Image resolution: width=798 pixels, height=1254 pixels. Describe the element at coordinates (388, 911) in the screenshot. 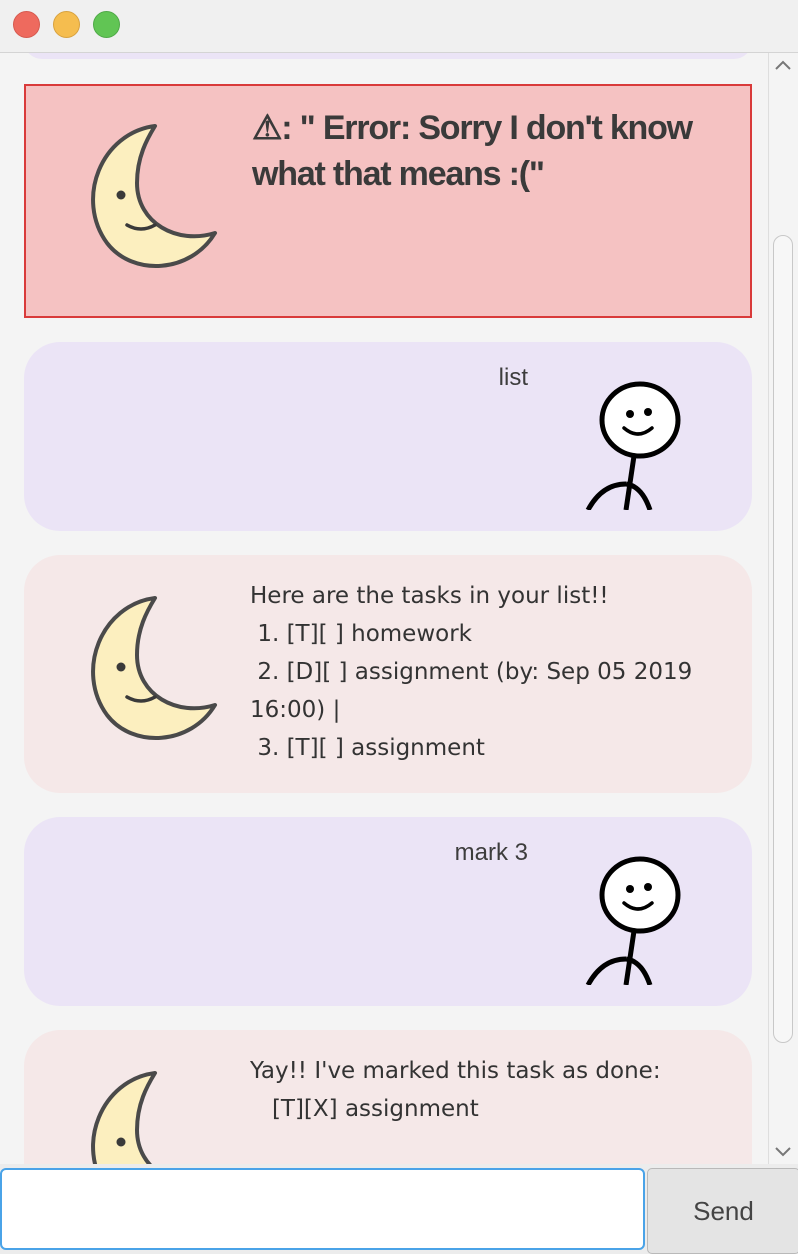

I see `user-message-bubble: mark 3` at that location.